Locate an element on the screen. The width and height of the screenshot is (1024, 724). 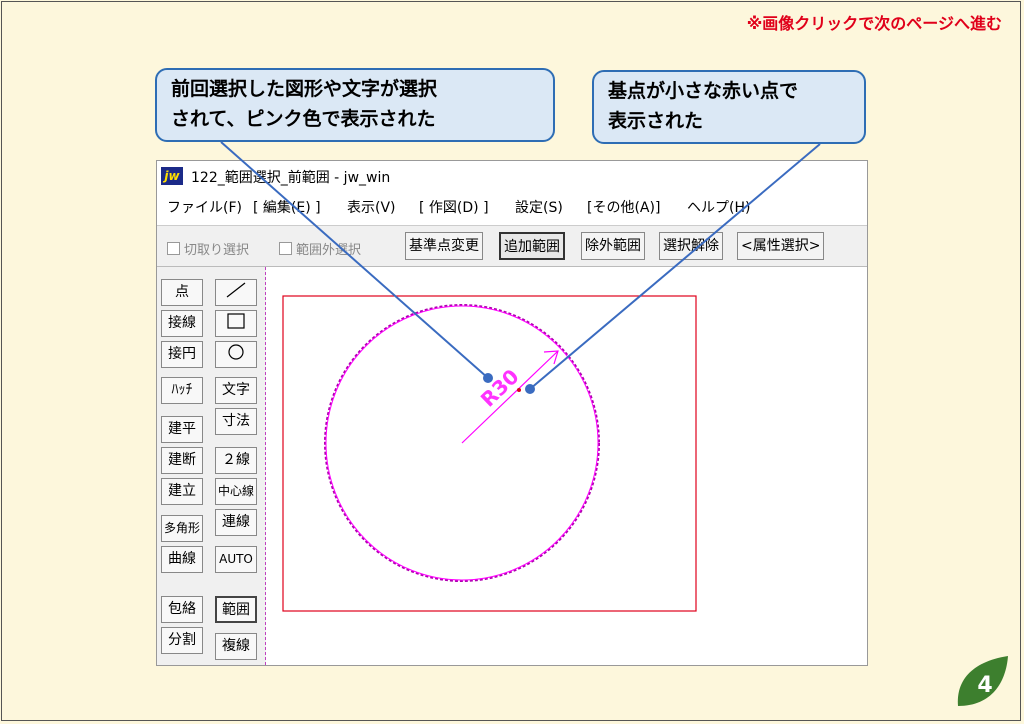
polygon-tool: 多角形 is located at coordinates (182, 528).